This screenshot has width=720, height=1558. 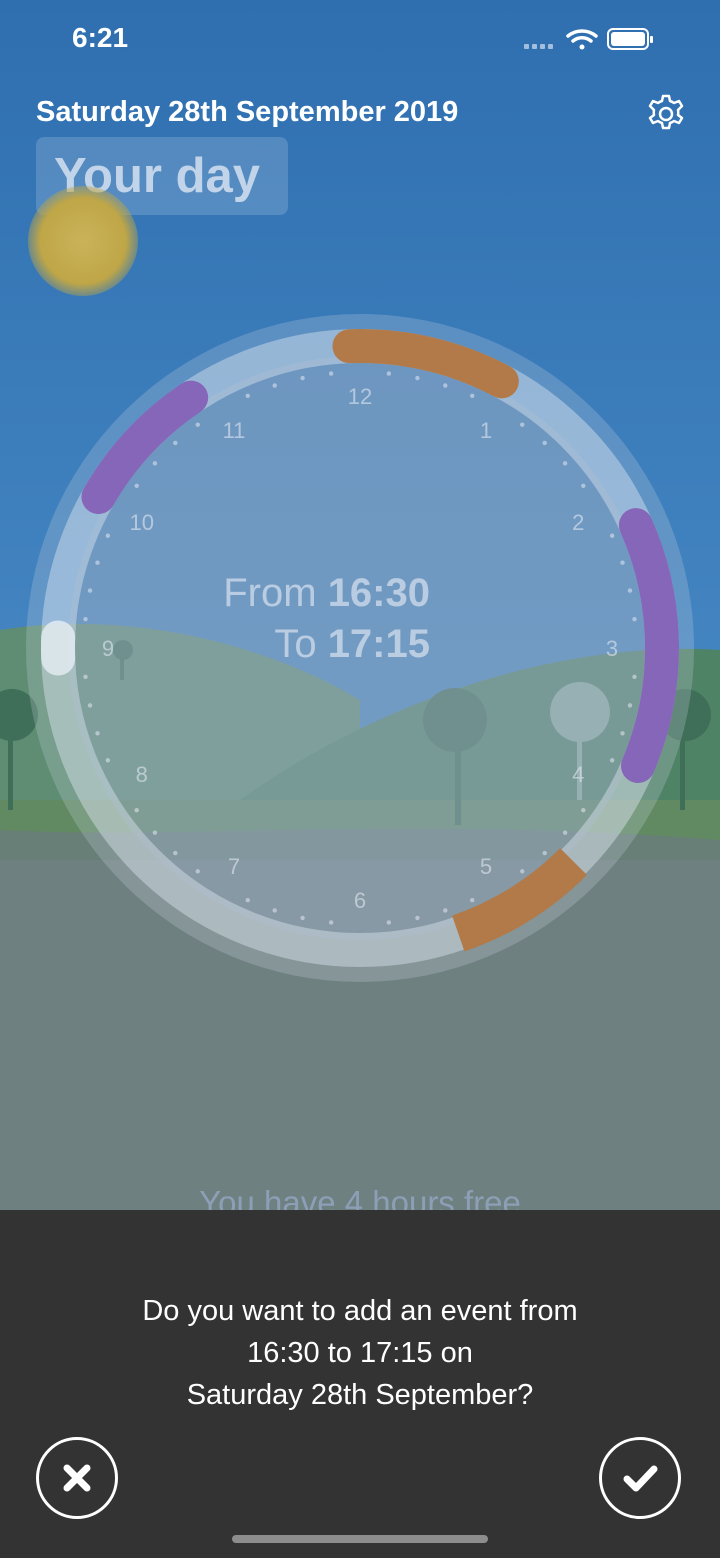 I want to click on hour-label: 6, so click(x=360, y=900).